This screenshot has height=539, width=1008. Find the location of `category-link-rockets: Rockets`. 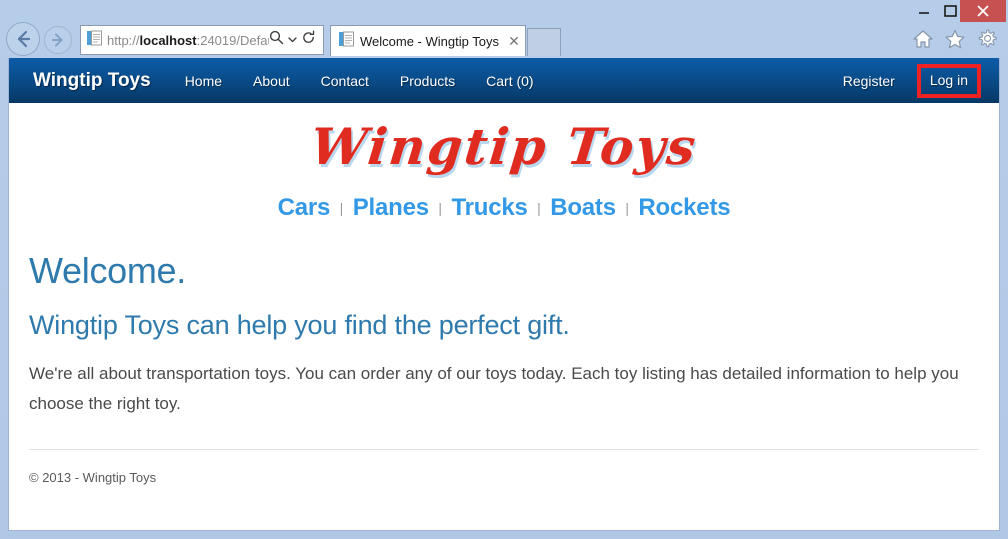

category-link-rockets: Rockets is located at coordinates (684, 207).